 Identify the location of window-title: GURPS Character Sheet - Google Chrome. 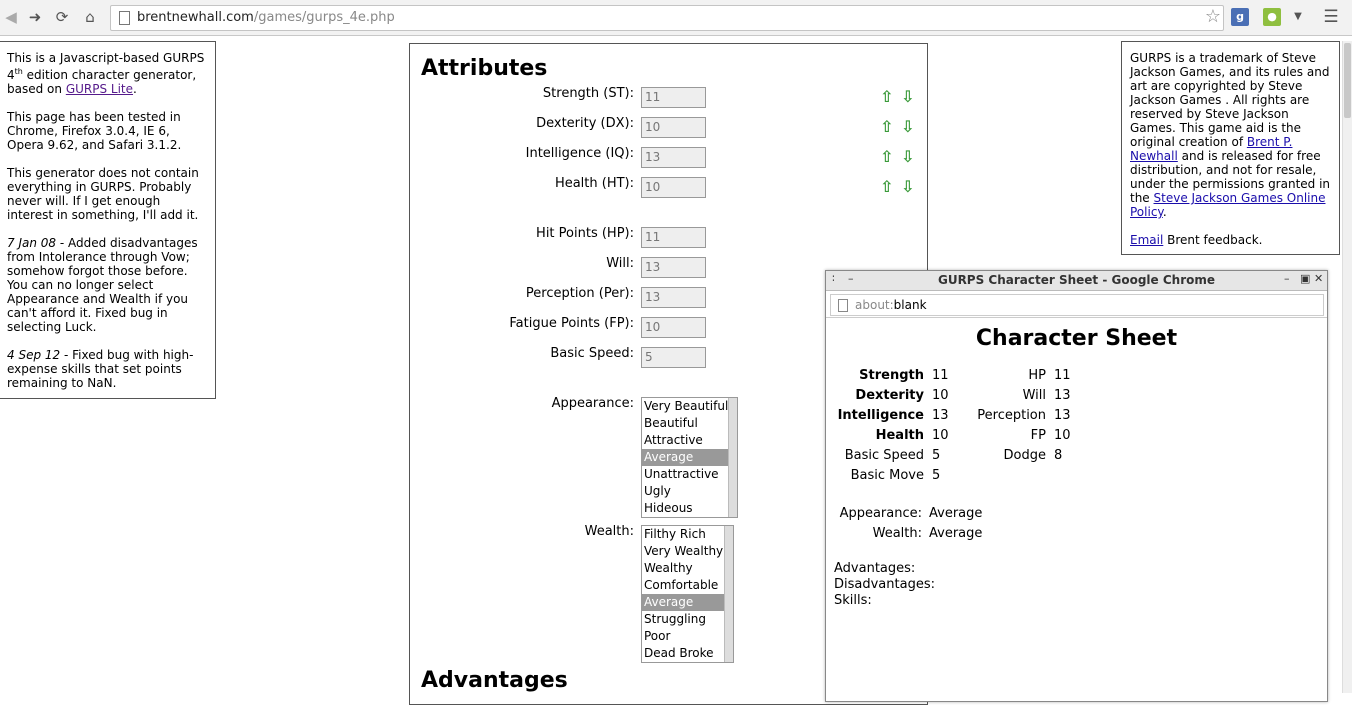
(1076, 280).